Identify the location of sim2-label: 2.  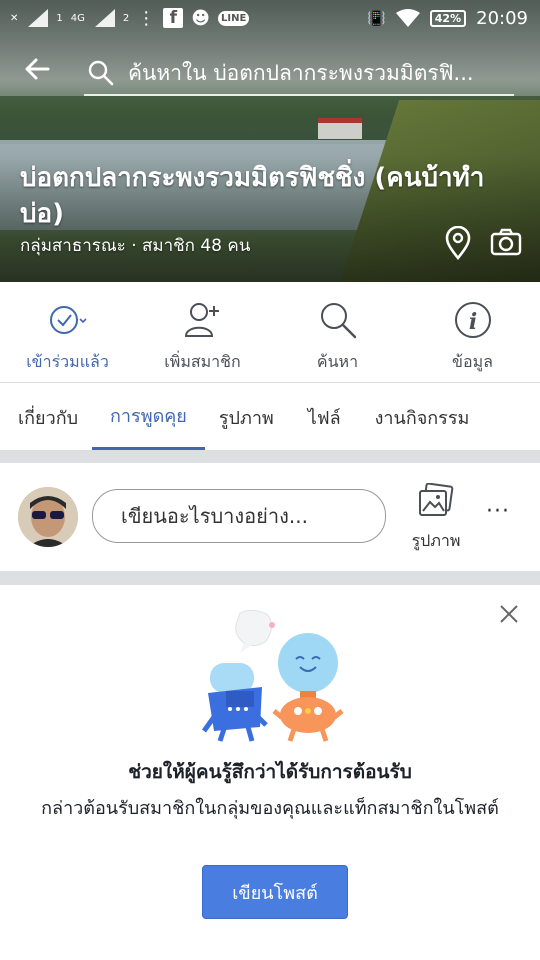
(126, 18).